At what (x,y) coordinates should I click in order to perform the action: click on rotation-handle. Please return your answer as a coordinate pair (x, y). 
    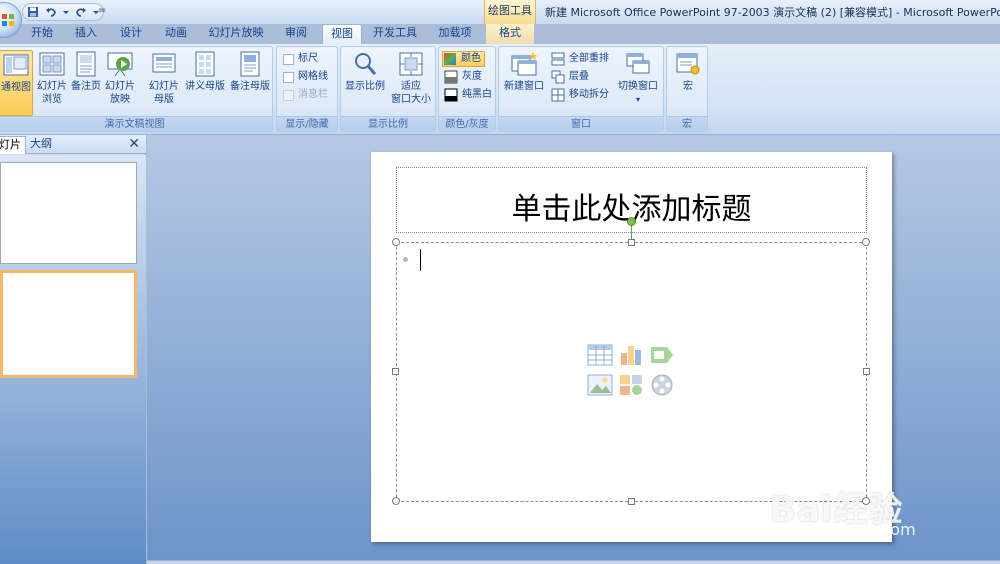
    Looking at the image, I should click on (631, 221).